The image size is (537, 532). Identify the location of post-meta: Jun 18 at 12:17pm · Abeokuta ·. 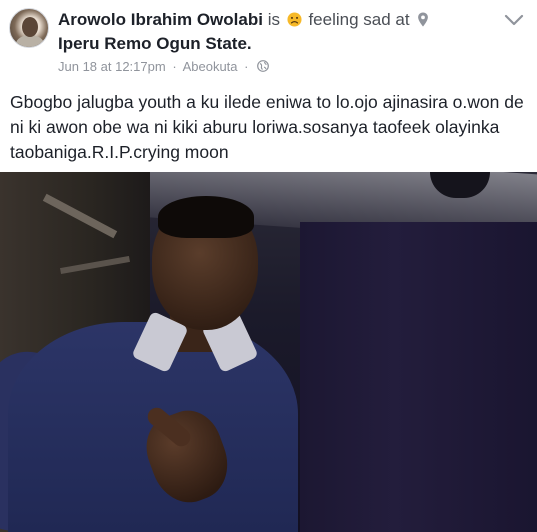
(248, 67).